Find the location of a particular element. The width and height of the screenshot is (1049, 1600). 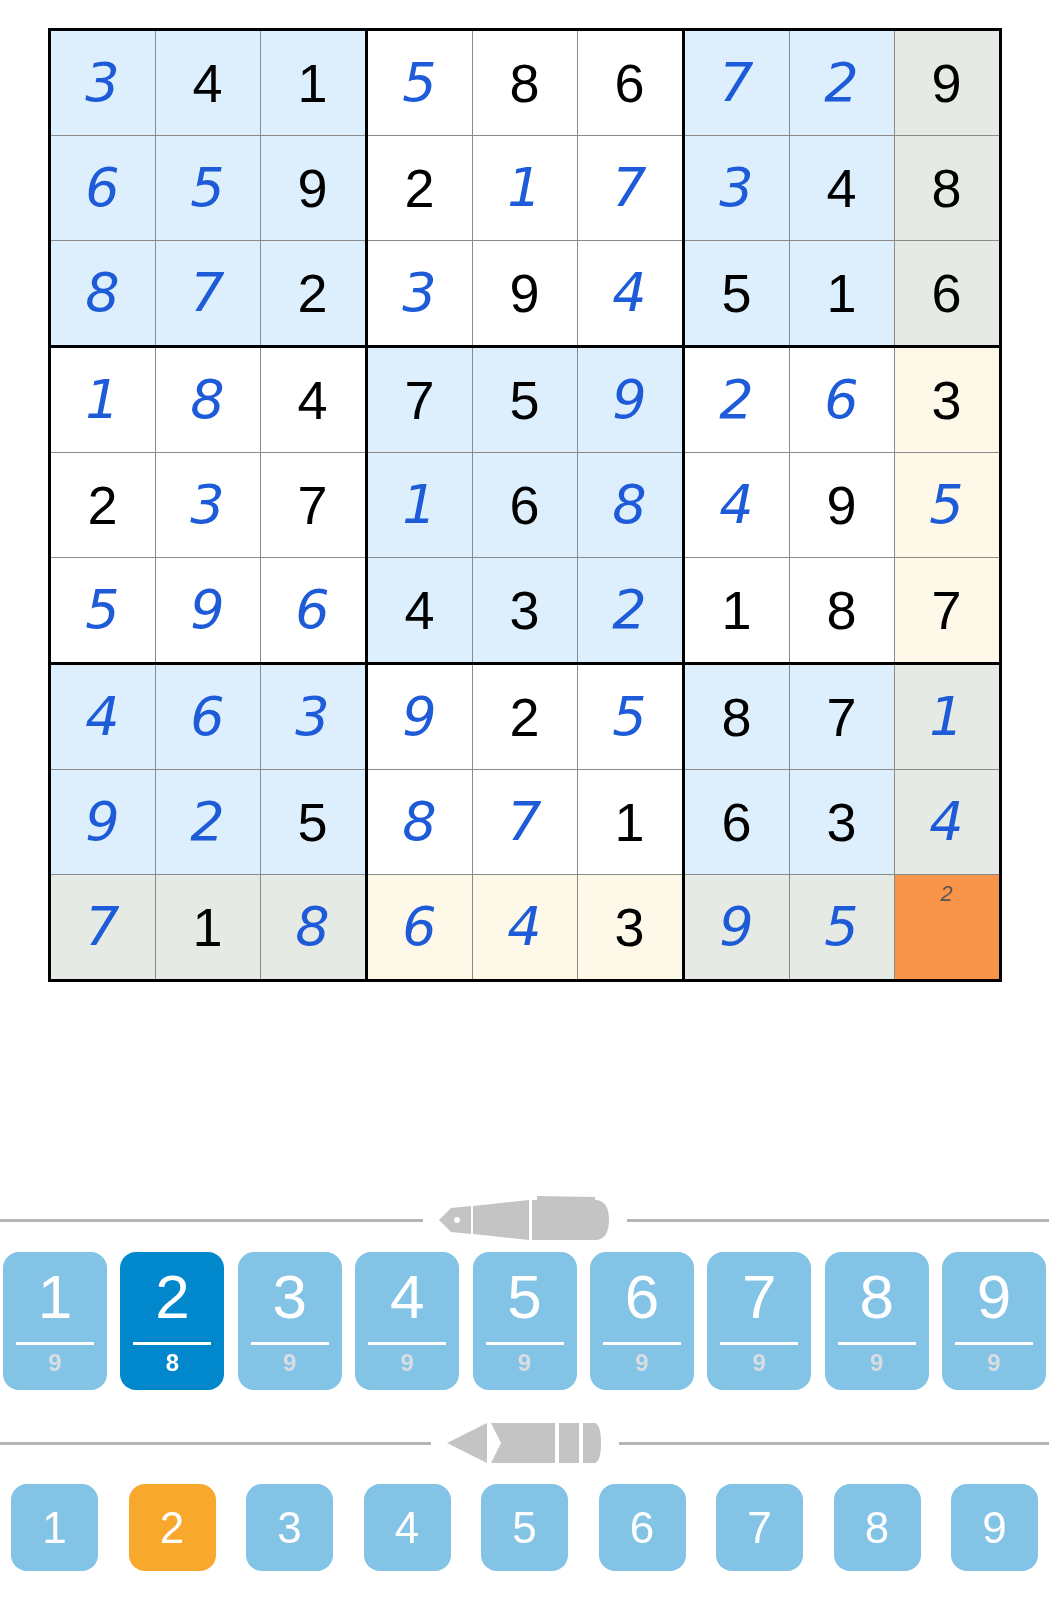

cell-digit: 2 is located at coordinates (629, 610).